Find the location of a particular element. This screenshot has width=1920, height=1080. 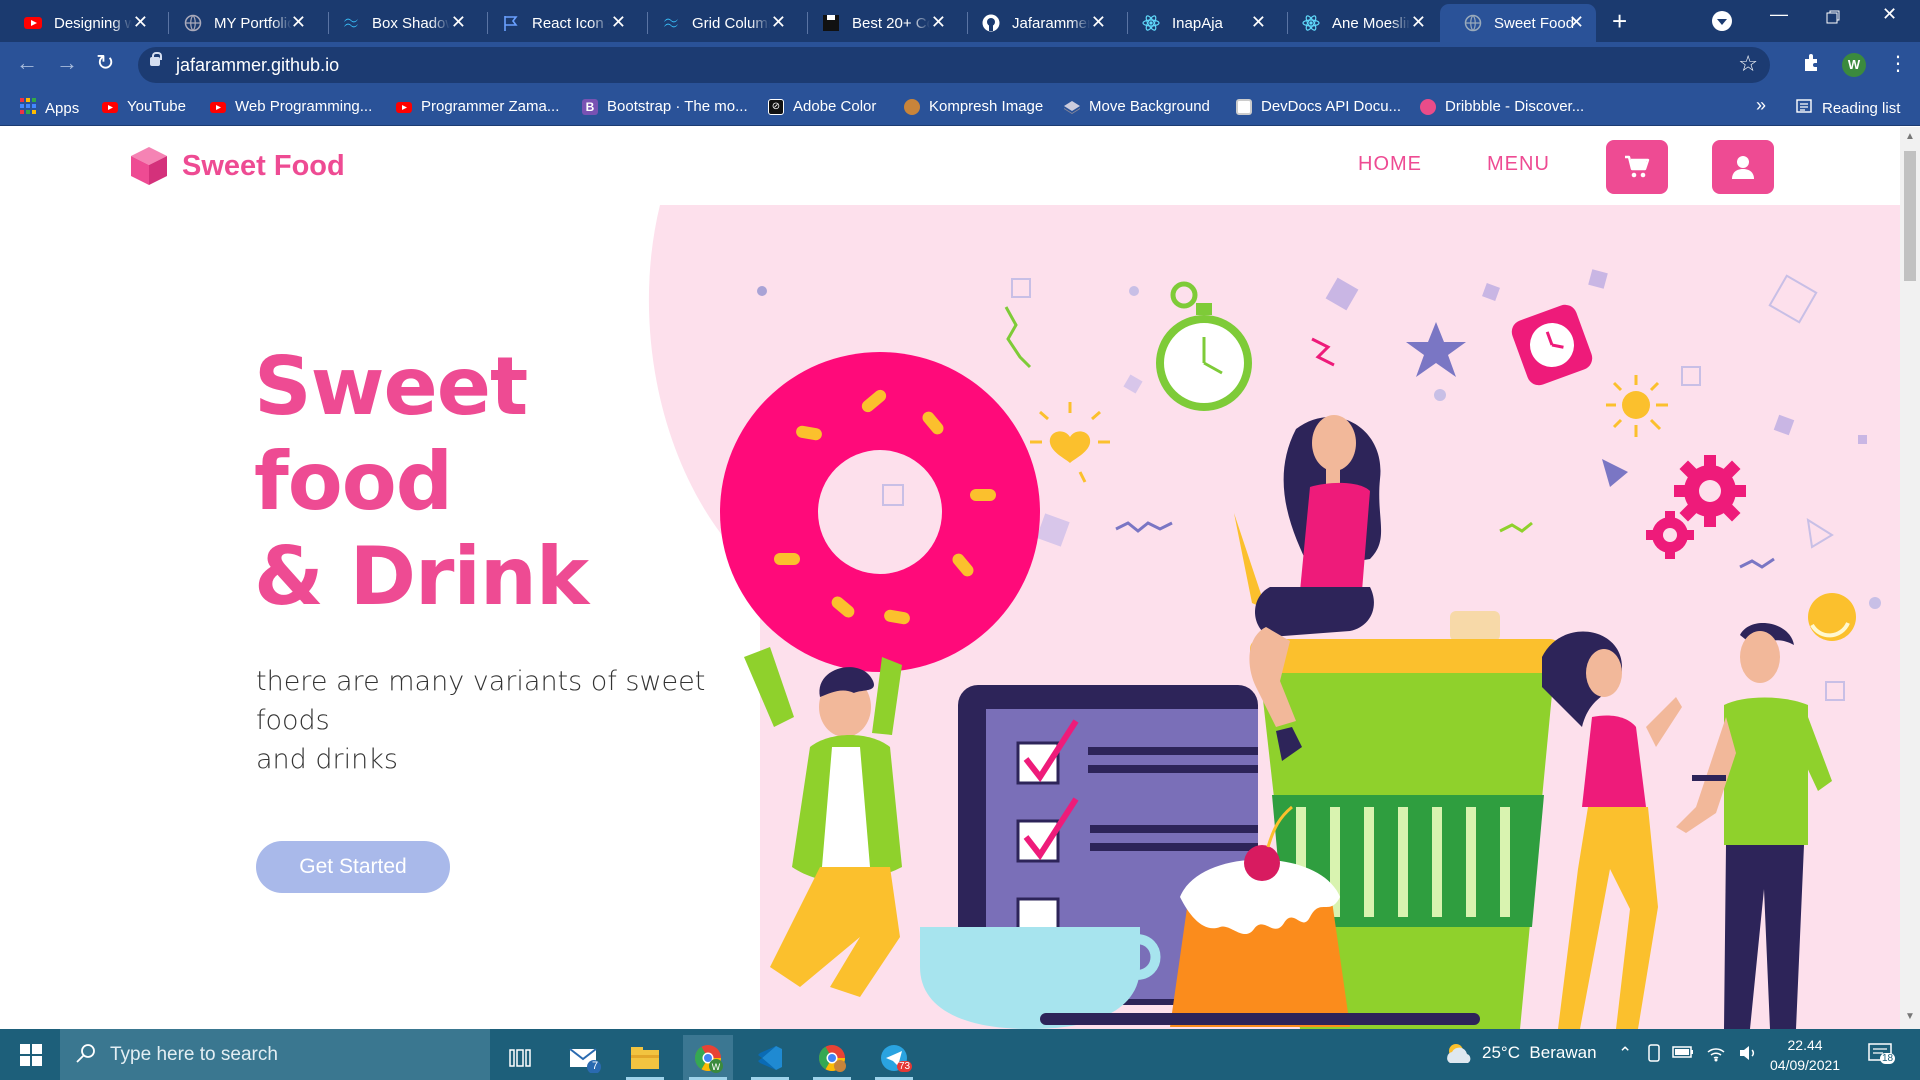

tab-react-icon: React Icon - ✕ is located at coordinates (558, 23).